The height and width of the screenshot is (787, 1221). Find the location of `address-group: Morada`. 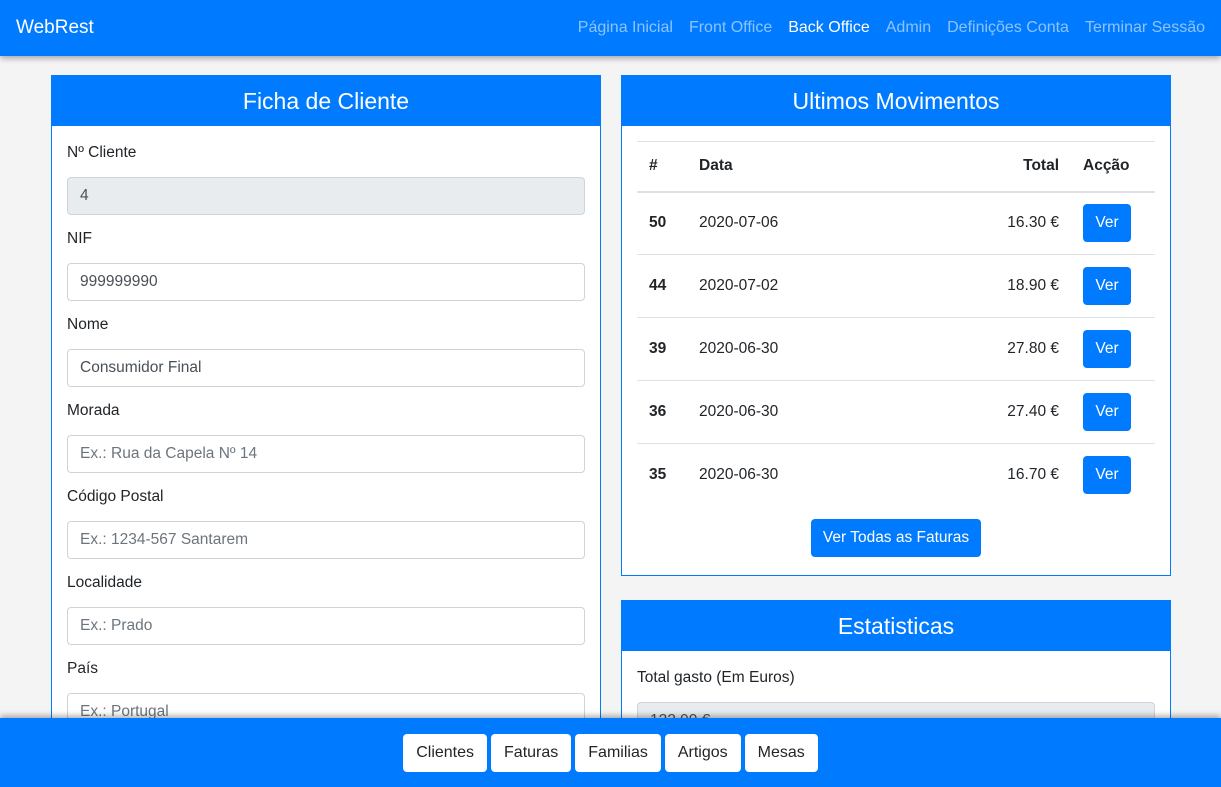

address-group: Morada is located at coordinates (326, 437).